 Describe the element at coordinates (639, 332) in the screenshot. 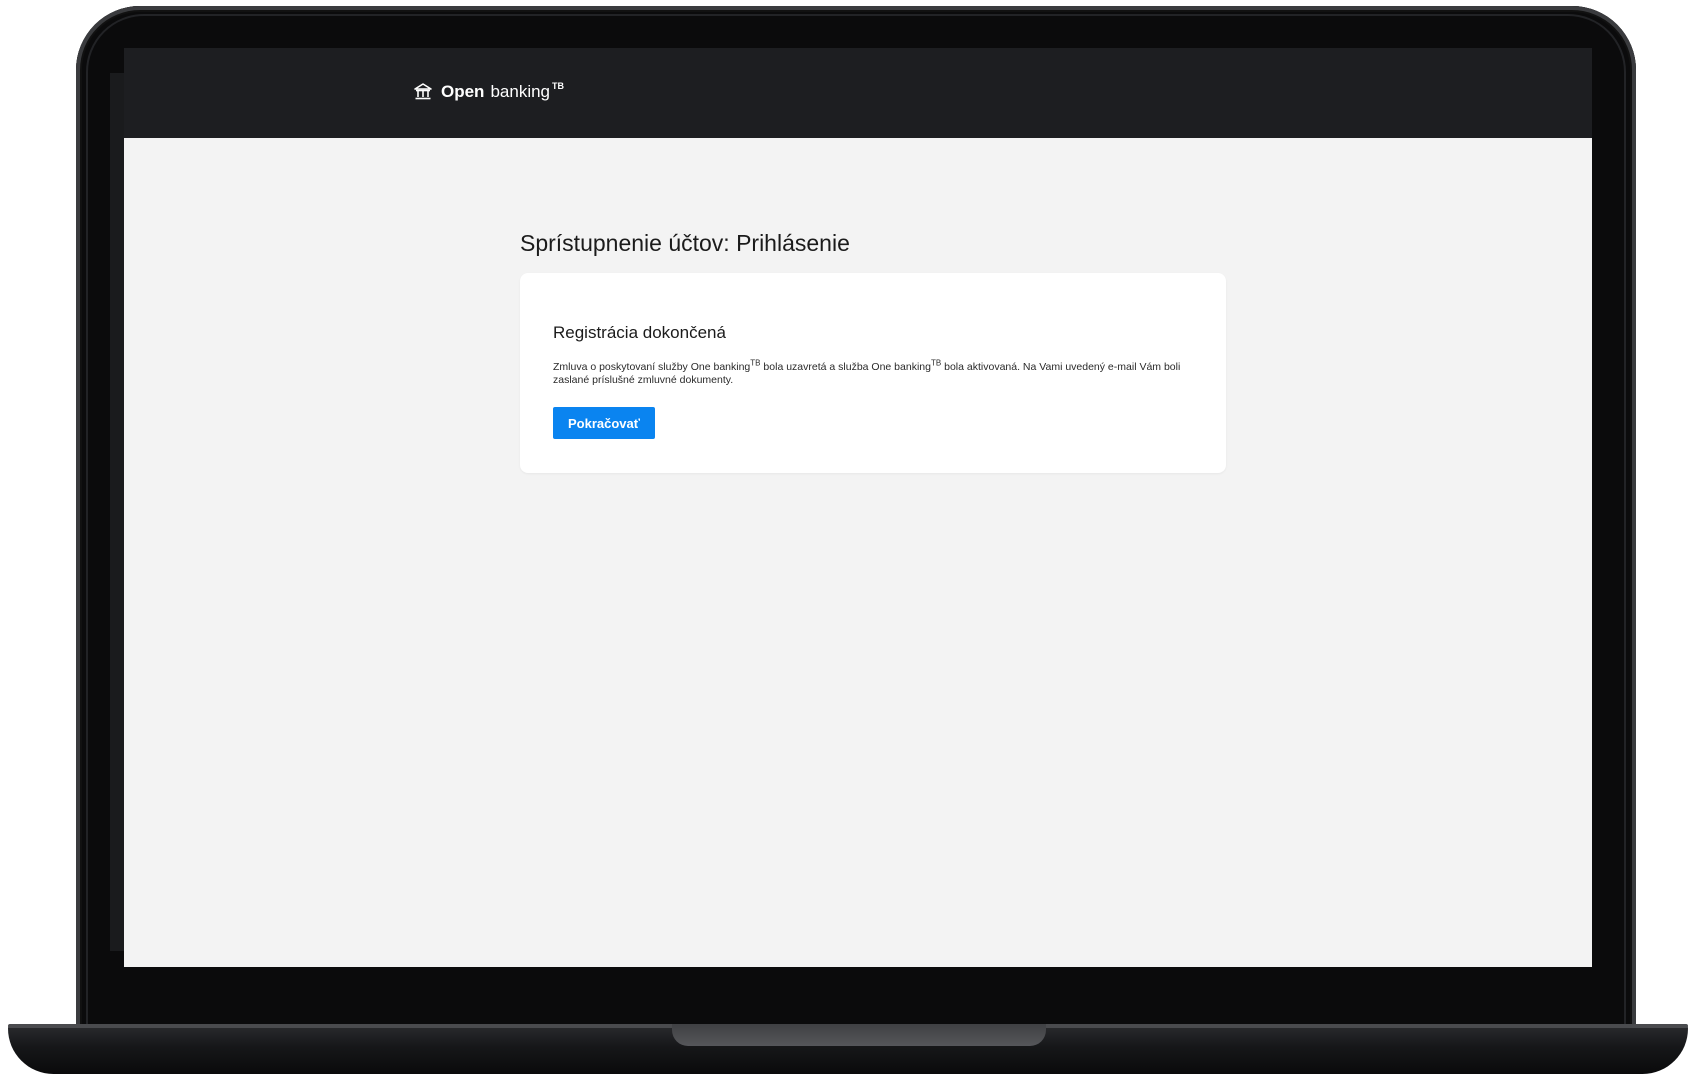

I see `card-title: Registrácia dokončená` at that location.